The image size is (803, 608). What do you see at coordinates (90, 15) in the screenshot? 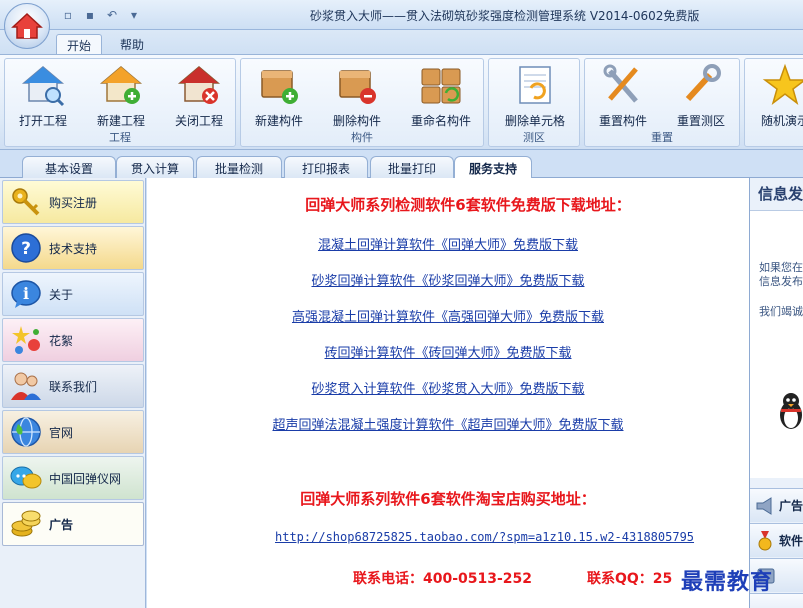
I see `save-icon: ▪` at bounding box center [90, 15].